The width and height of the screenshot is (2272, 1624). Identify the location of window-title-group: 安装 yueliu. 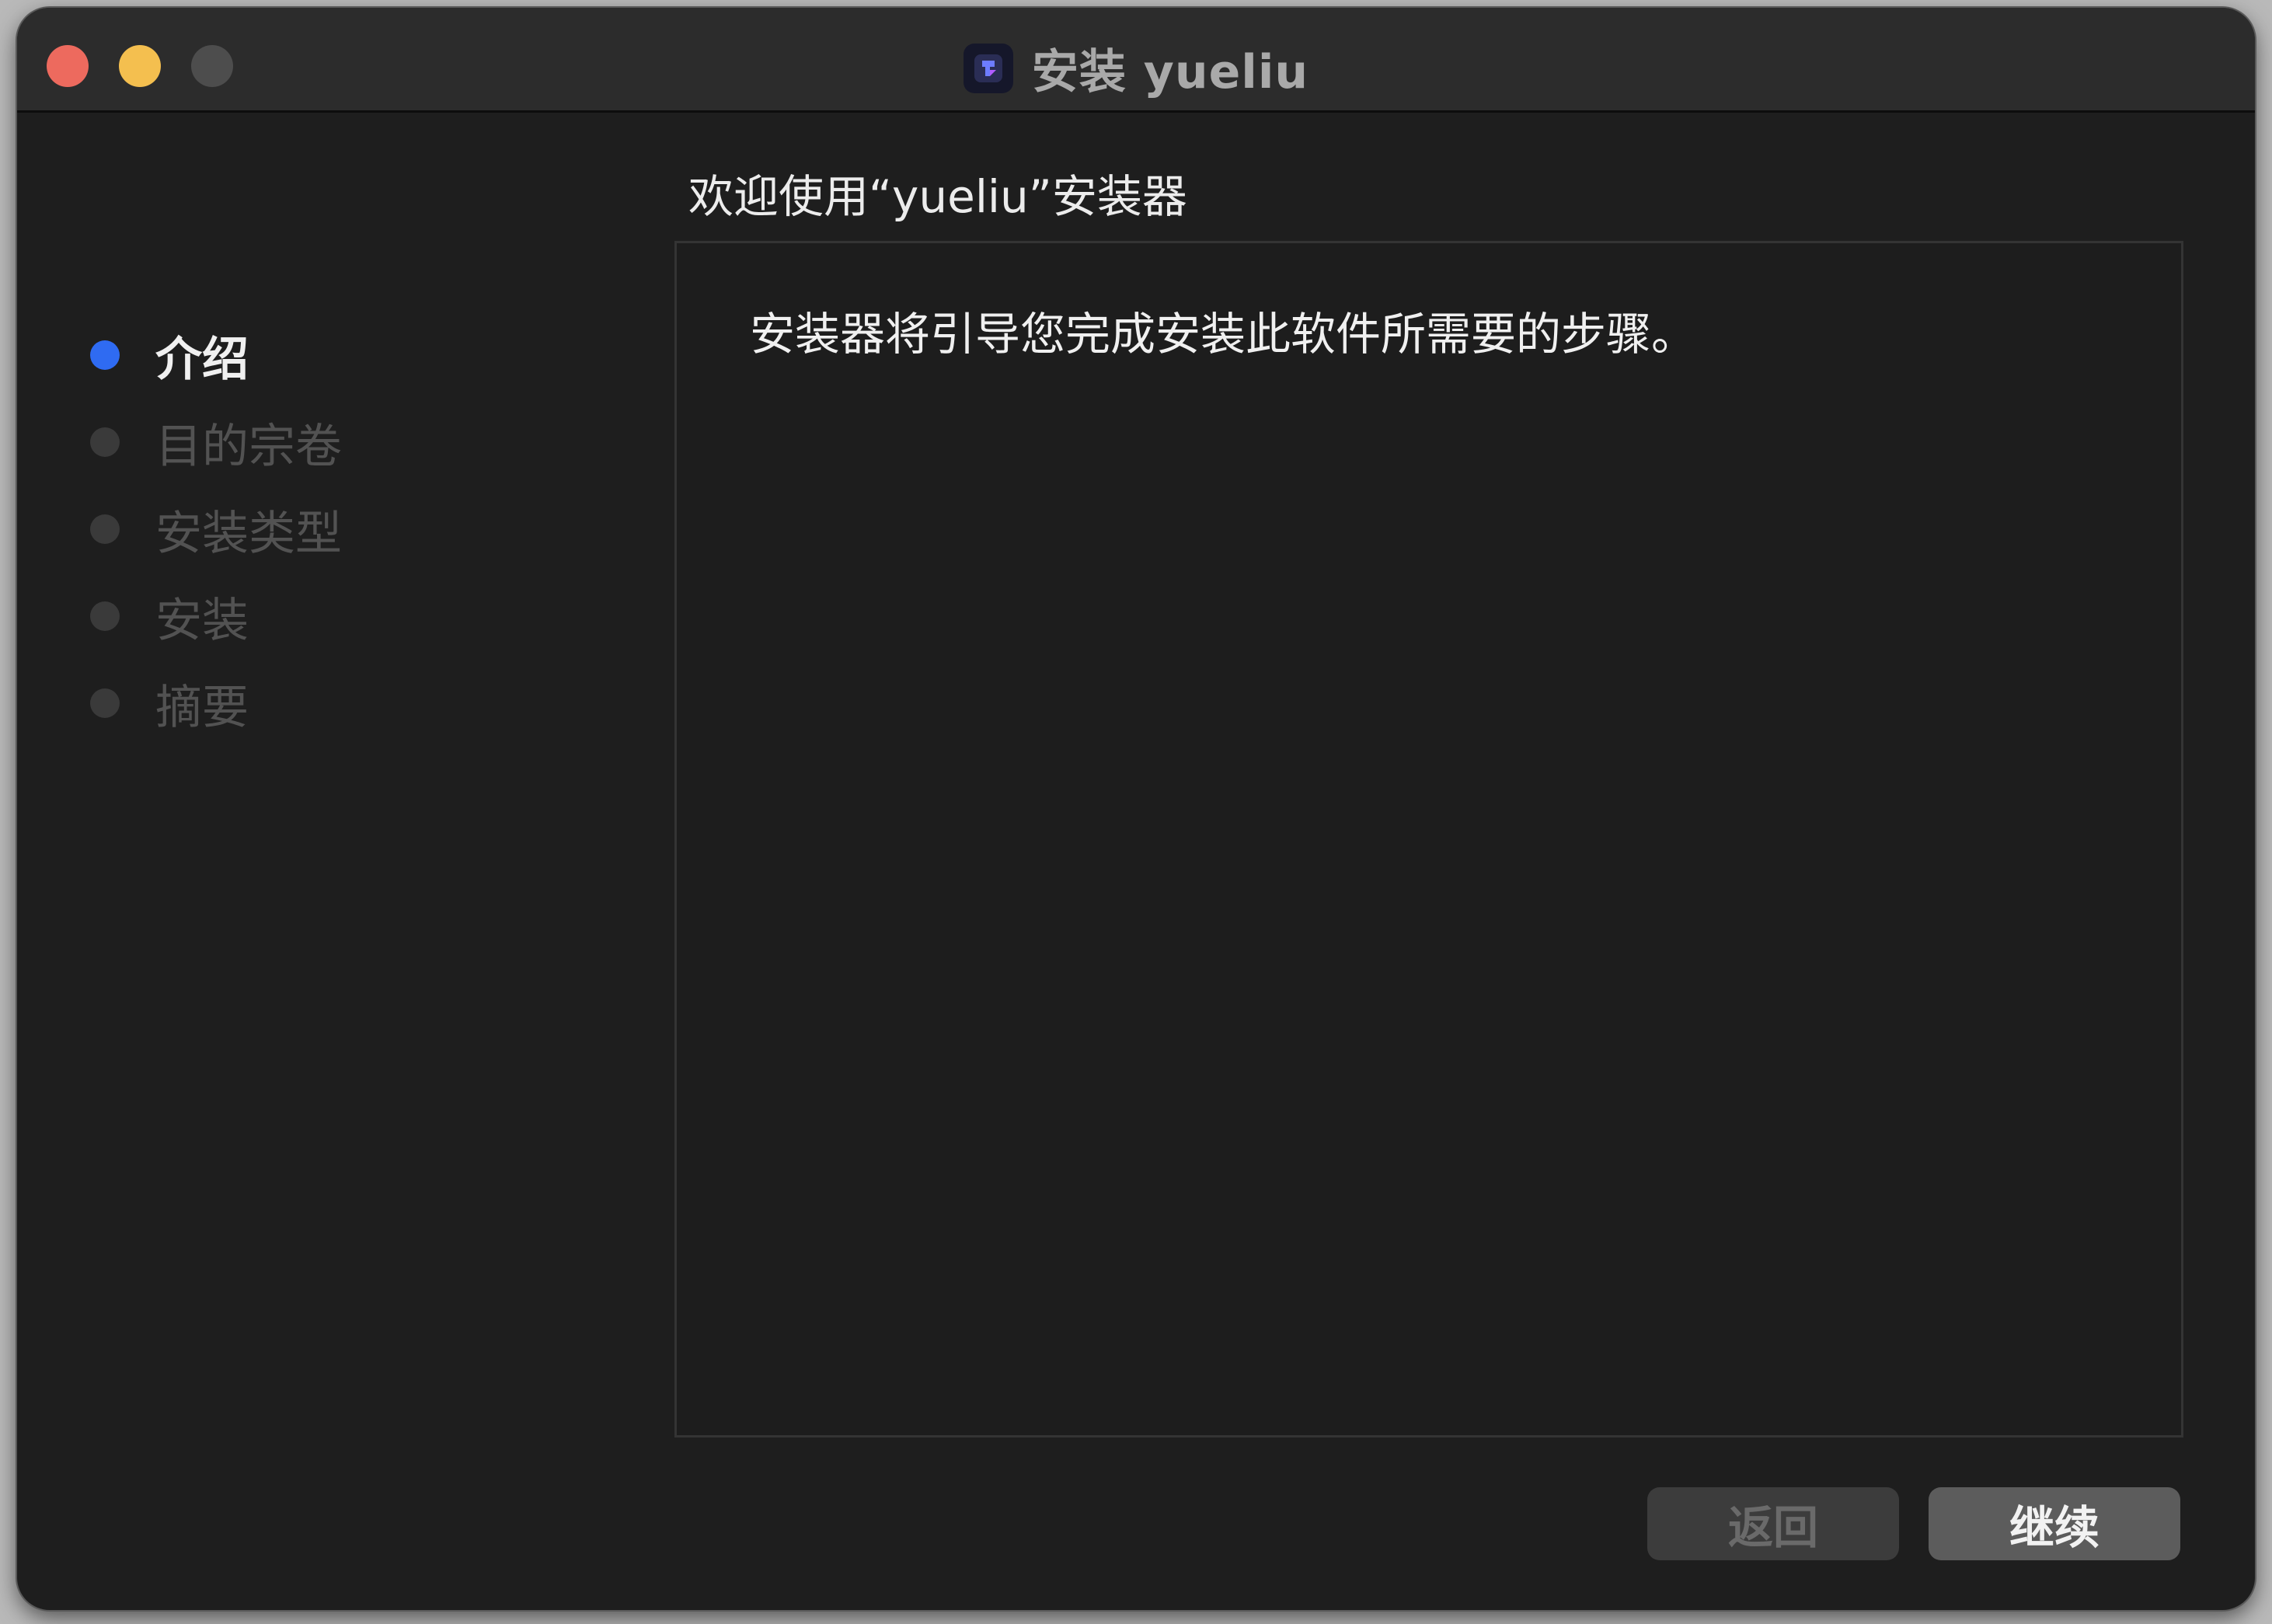
(1136, 68).